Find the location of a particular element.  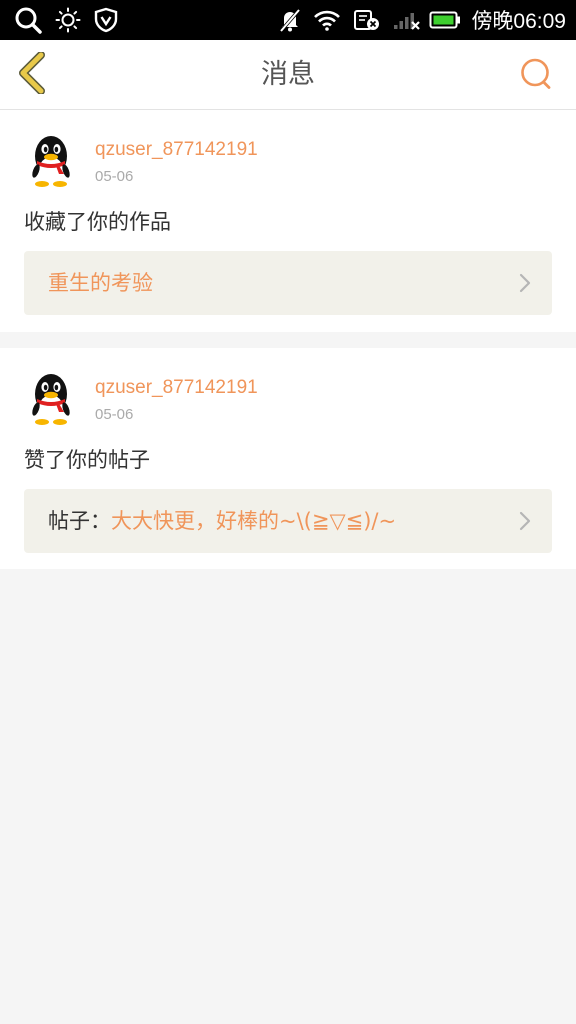

search-button is located at coordinates (536, 76).